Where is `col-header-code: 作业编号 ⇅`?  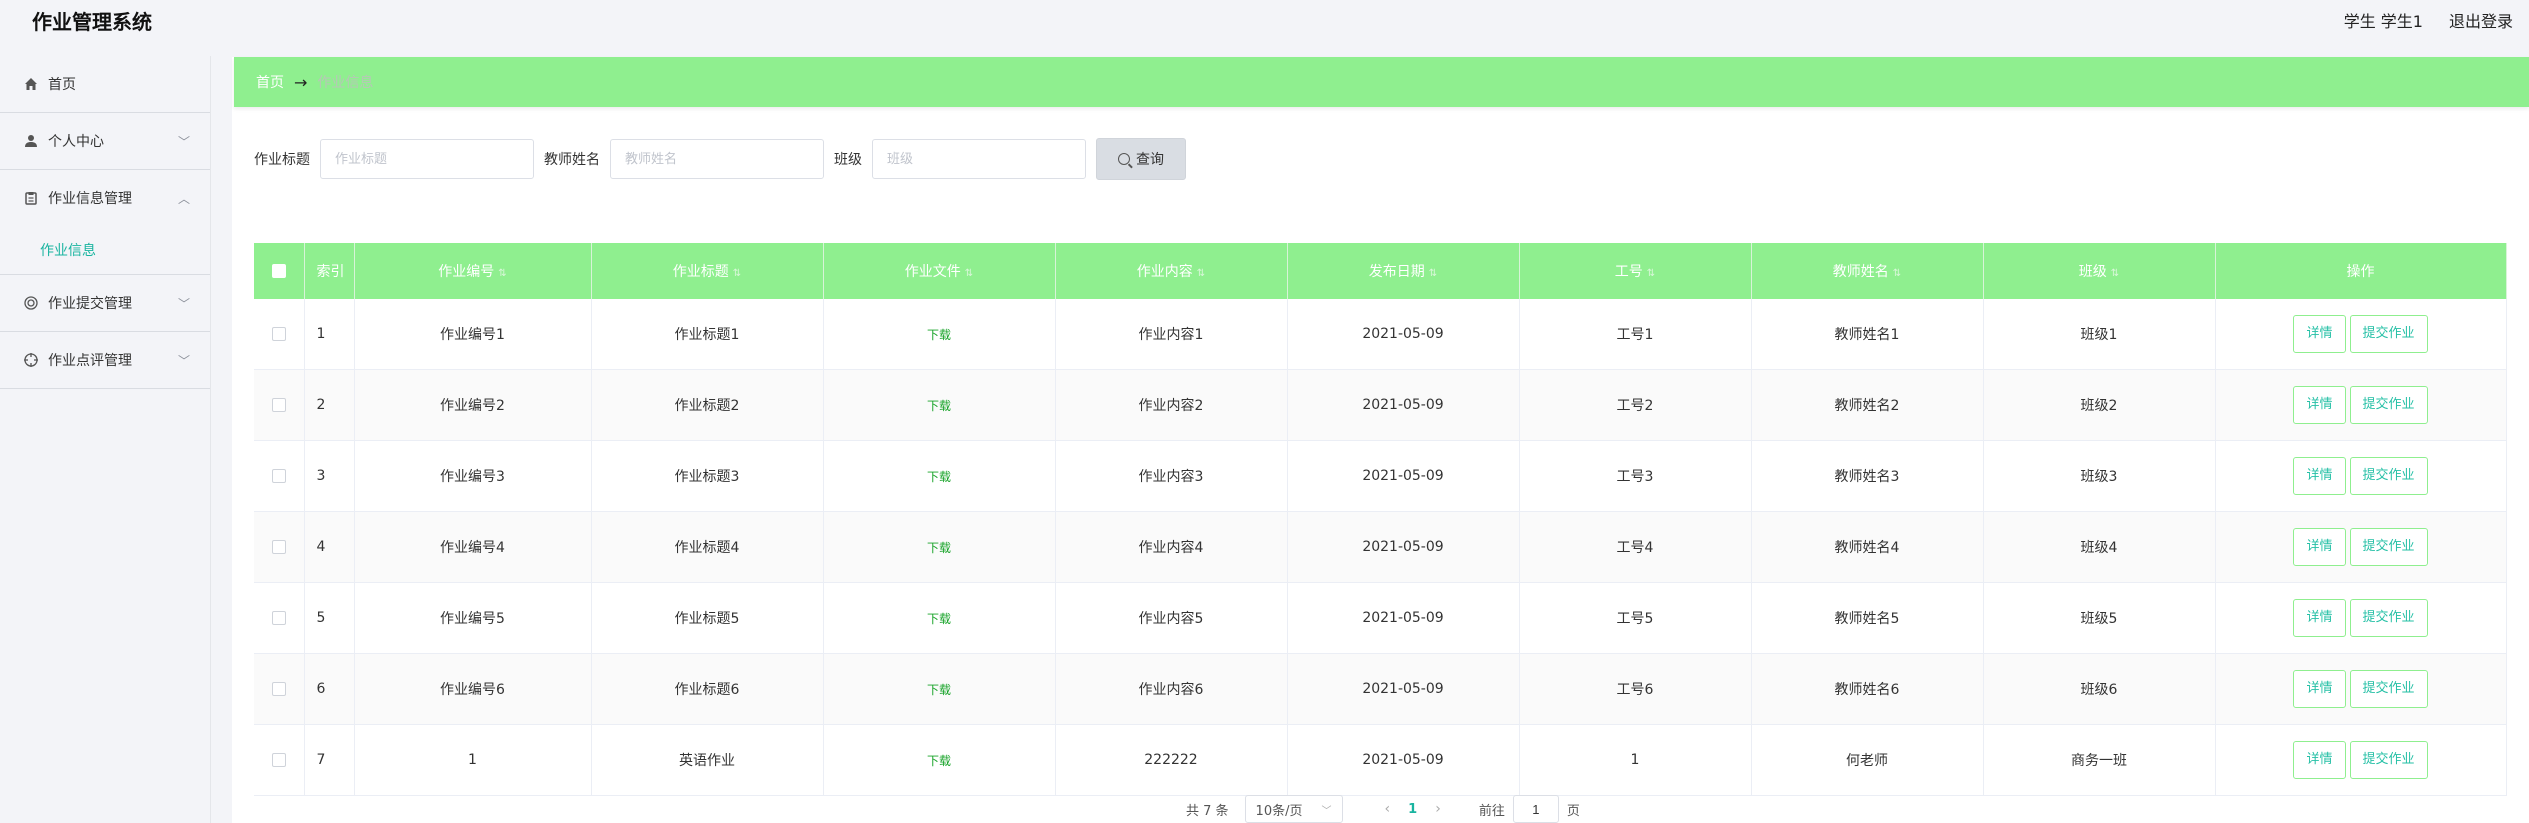
col-header-code: 作业编号 ⇅ is located at coordinates (473, 271).